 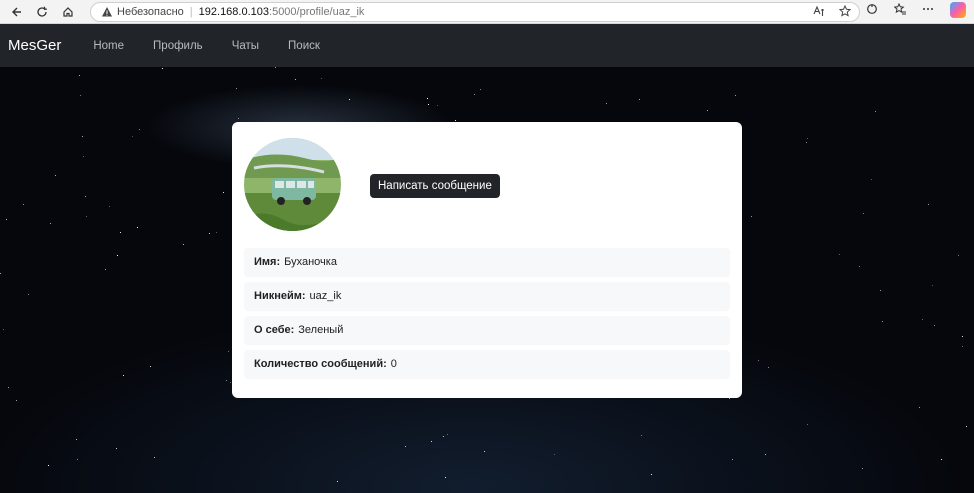 I want to click on extensions-icon, so click(x=872, y=10).